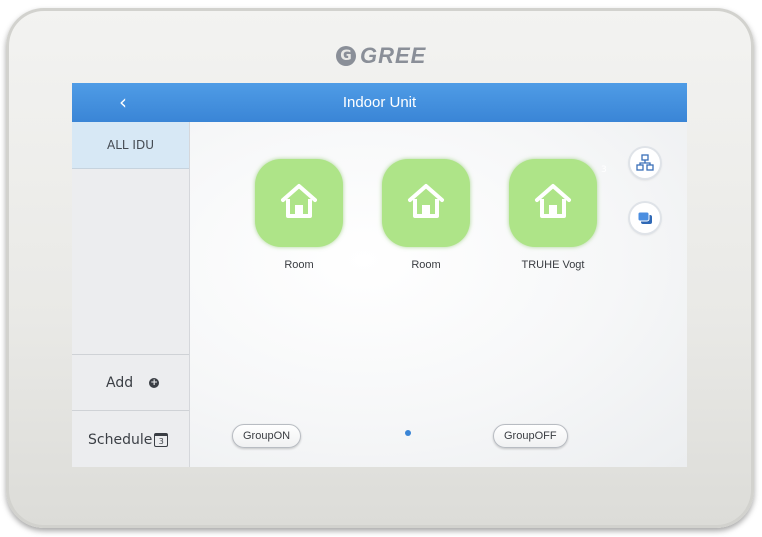 This screenshot has height=537, width=762. I want to click on plus-icon: +, so click(154, 382).